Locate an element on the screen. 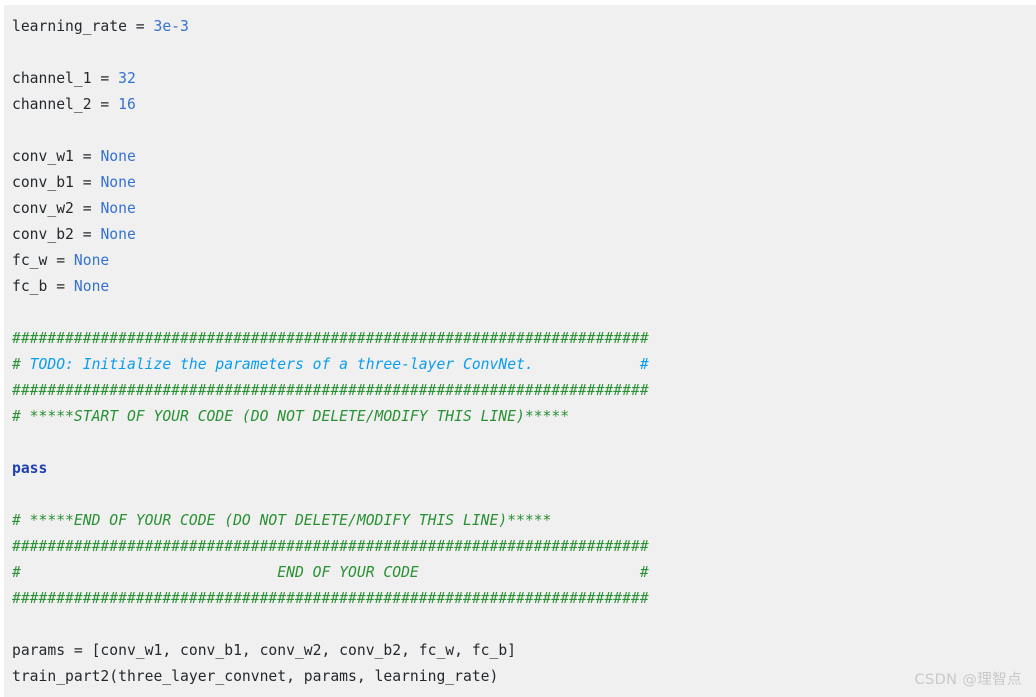  code-token-comment: # END OF YOUR CODE # is located at coordinates (330, 572).